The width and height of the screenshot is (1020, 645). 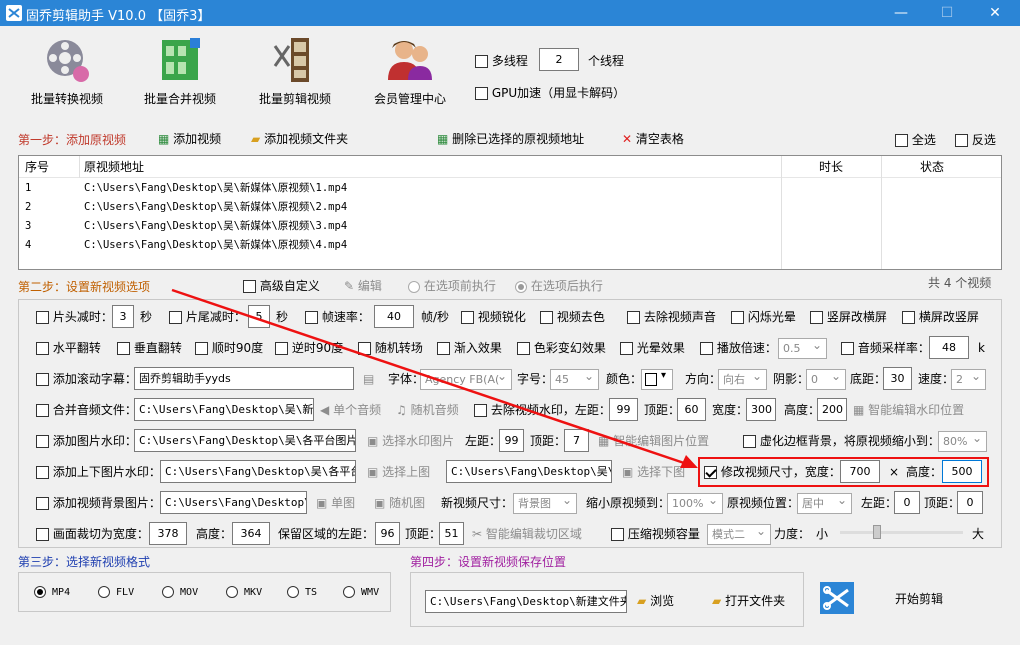 I want to click on flash-option: 闪烁光晕, so click(x=763, y=317).